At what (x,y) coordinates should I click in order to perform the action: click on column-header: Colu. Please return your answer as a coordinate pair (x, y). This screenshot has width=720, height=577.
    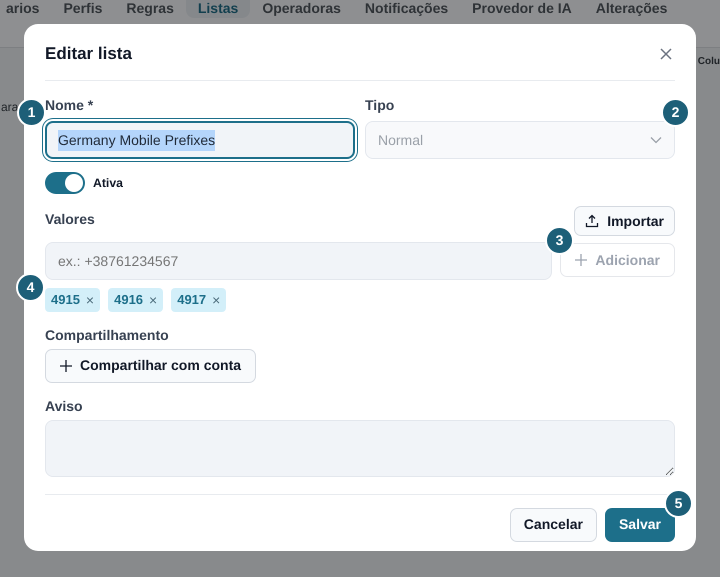
    Looking at the image, I should click on (709, 62).